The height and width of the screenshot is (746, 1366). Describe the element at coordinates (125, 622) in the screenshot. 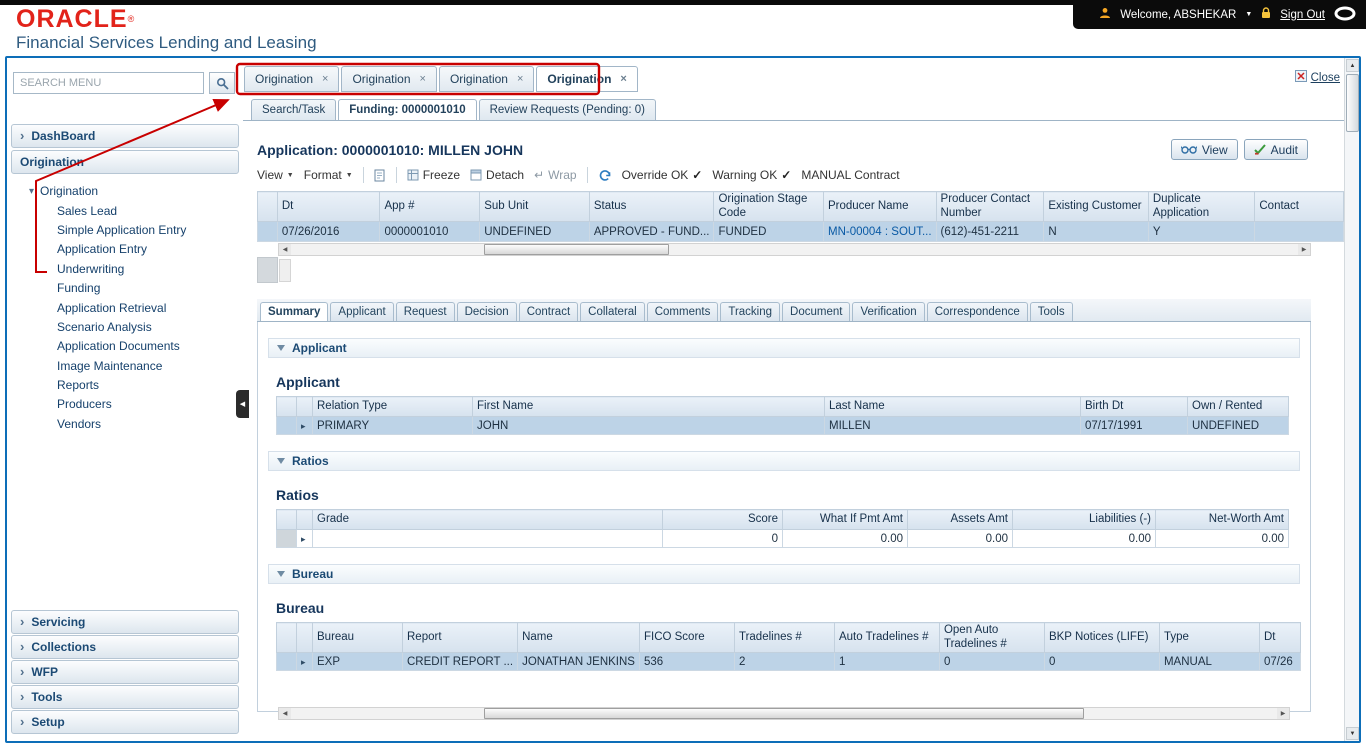

I see `sidebar-item-servicing: › Servicing` at that location.